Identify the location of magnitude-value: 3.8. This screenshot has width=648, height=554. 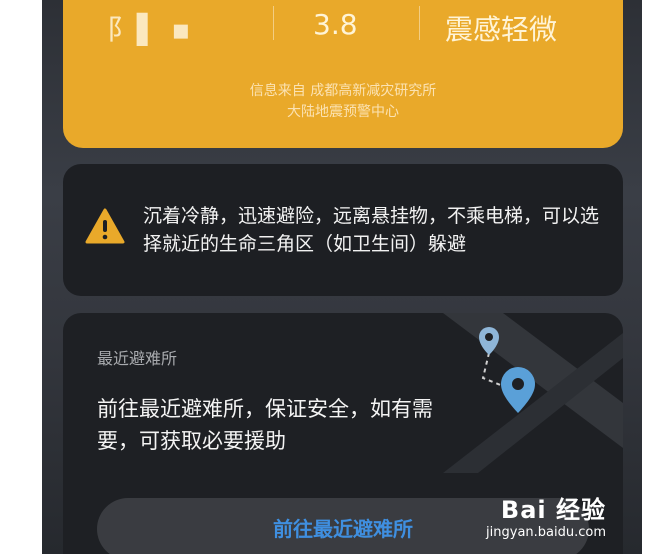
(335, 24).